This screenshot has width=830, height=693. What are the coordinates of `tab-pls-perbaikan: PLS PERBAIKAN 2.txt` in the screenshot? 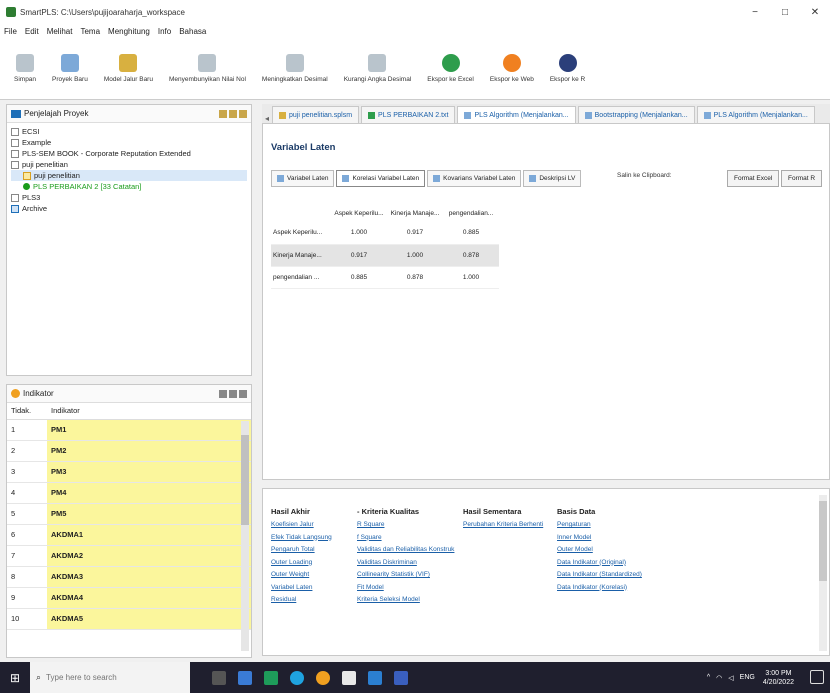 It's located at (408, 114).